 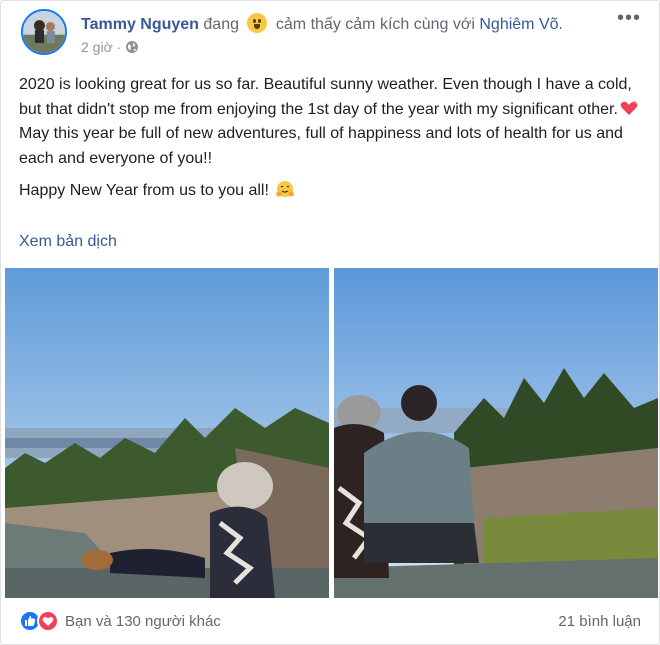 I want to click on author-name: Tammy Nguyen, so click(x=140, y=24).